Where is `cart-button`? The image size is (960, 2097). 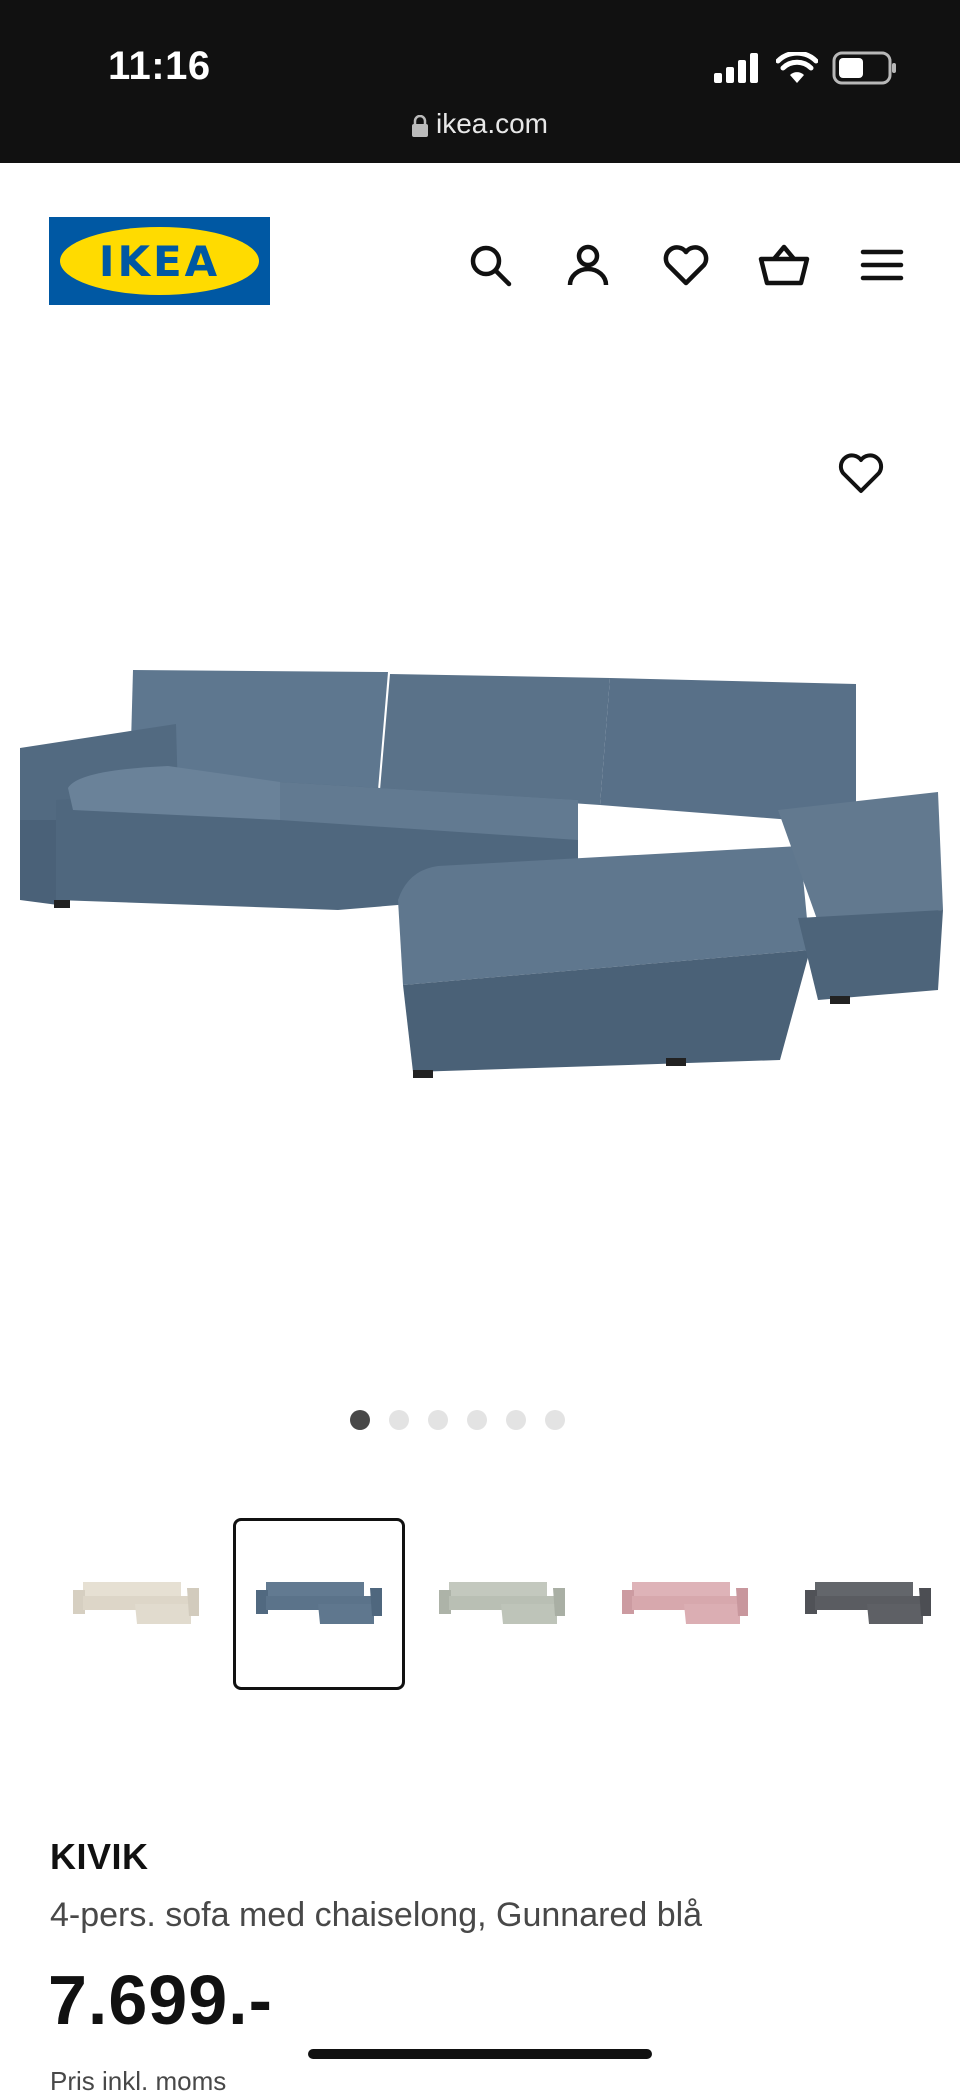
cart-button is located at coordinates (784, 265).